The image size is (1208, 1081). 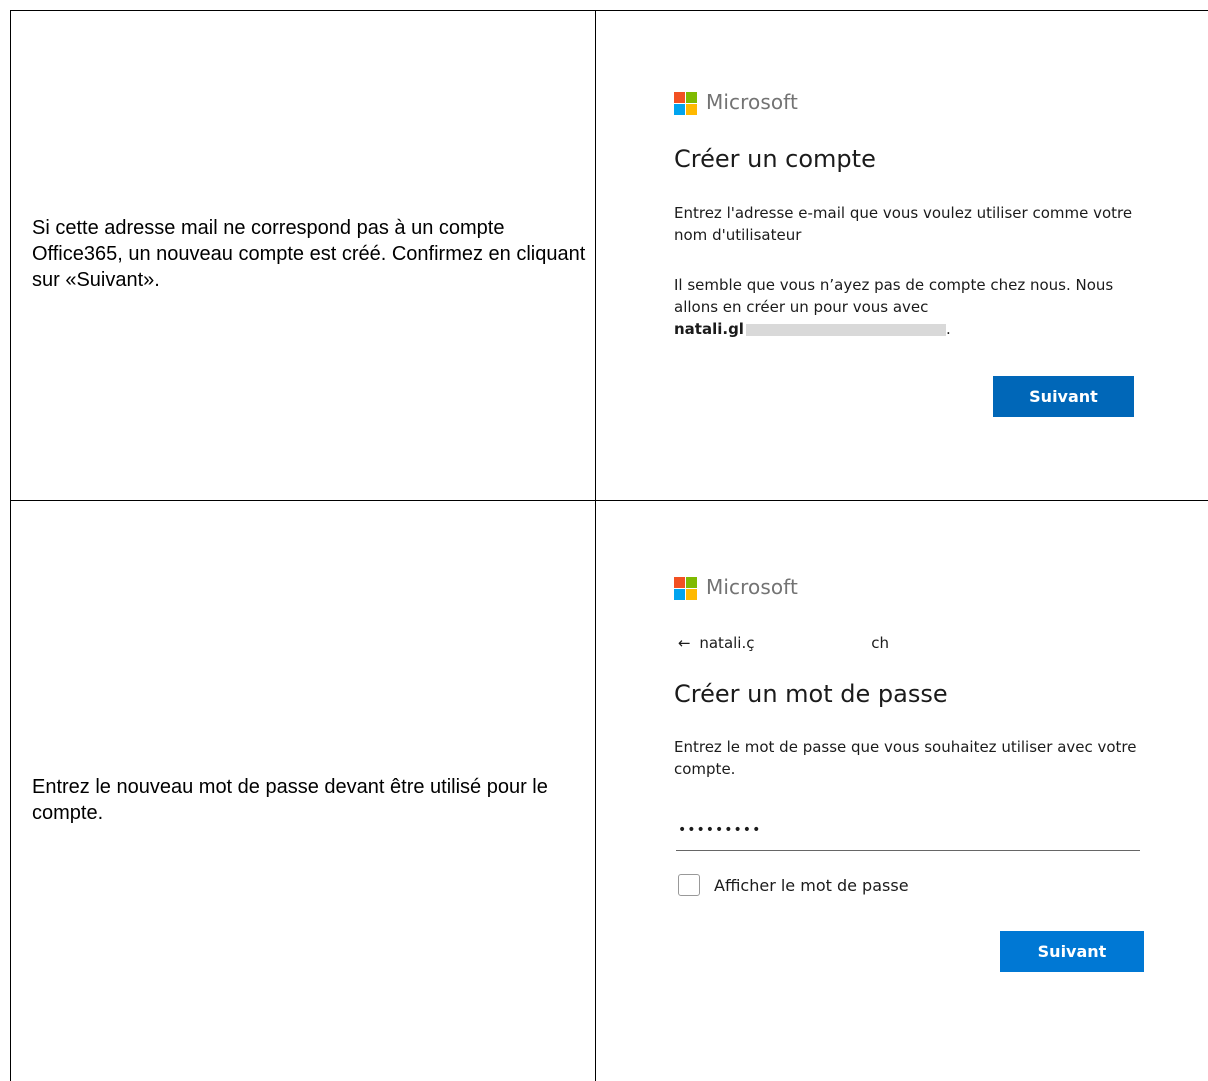 What do you see at coordinates (595, 545) in the screenshot?
I see `table-divider-vertical` at bounding box center [595, 545].